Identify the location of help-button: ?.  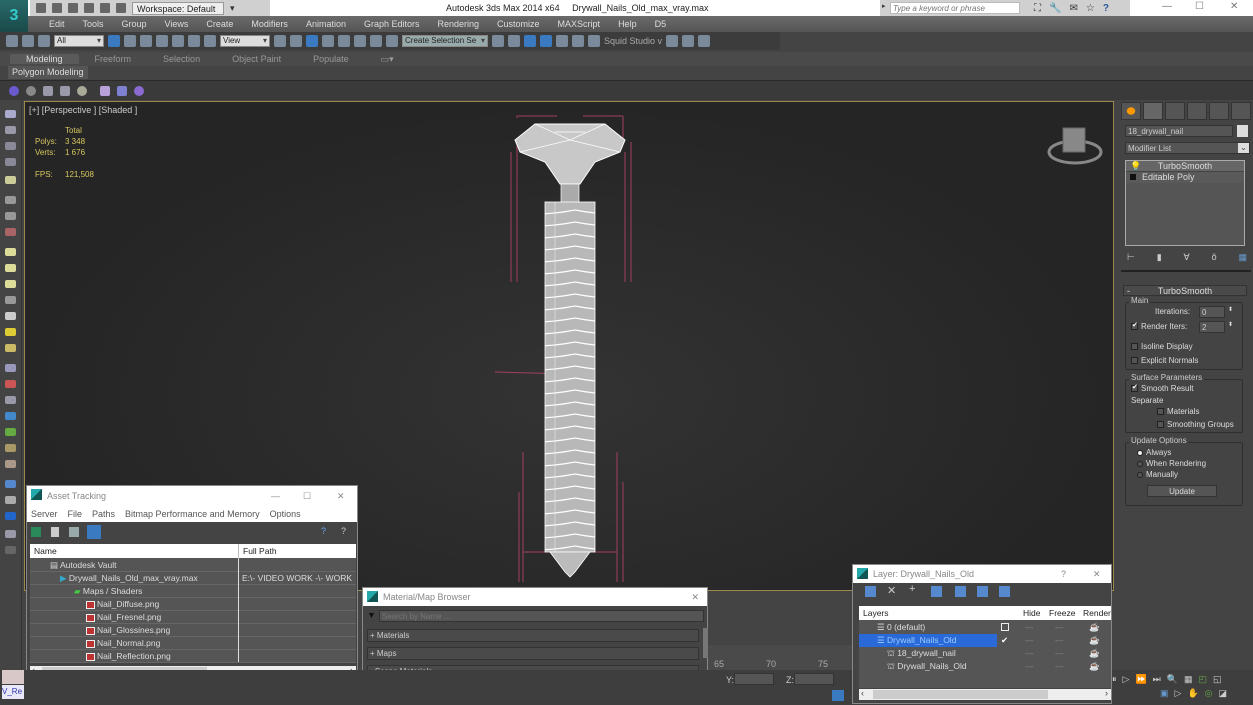
(1063, 574).